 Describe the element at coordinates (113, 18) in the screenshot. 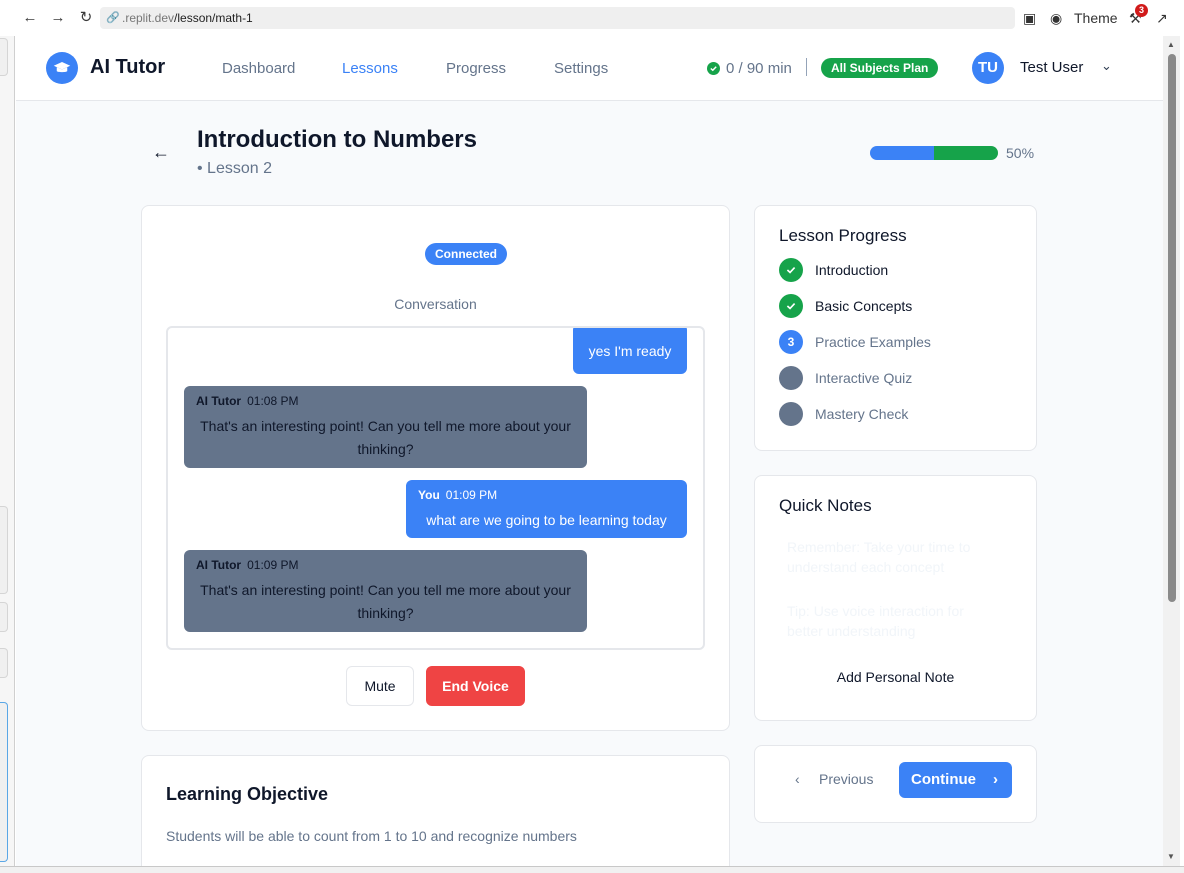

I see `link-icon: 🔗` at that location.